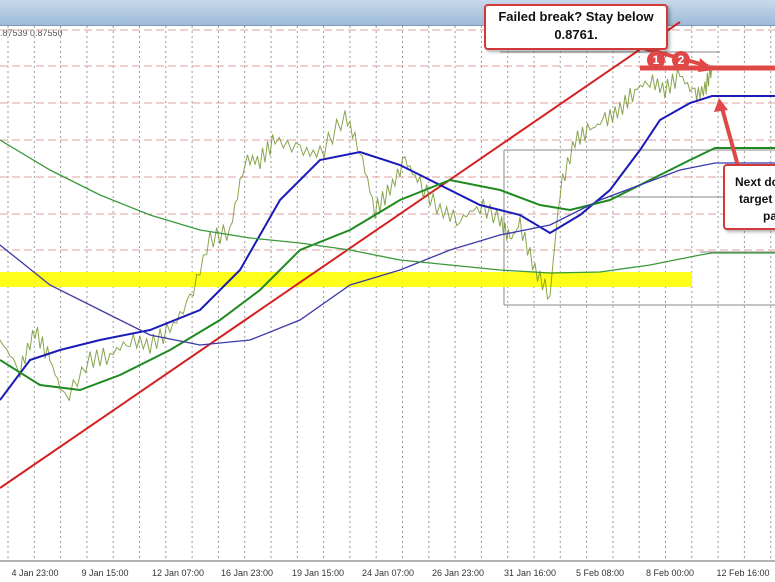 This screenshot has height=582, width=775. What do you see at coordinates (730, 137) in the screenshot?
I see `callout-arrow` at bounding box center [730, 137].